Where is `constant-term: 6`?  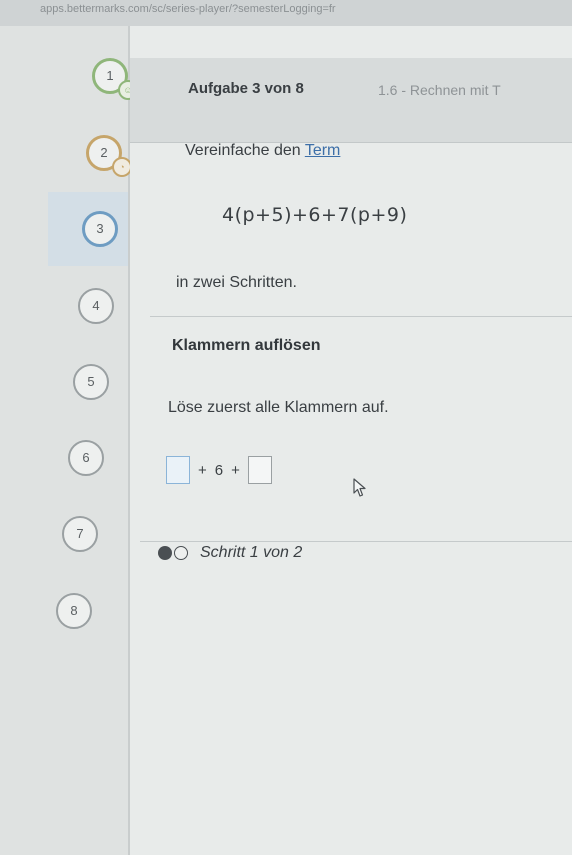
constant-term: 6 is located at coordinates (219, 470).